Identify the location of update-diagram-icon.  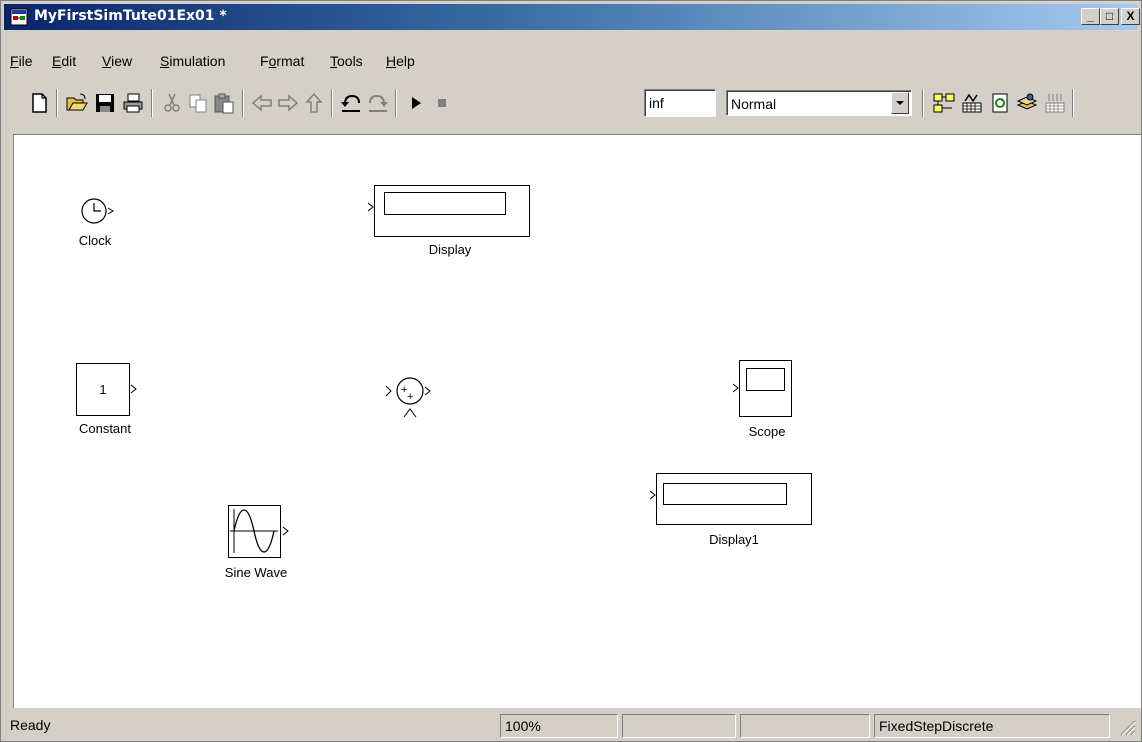
(1000, 103).